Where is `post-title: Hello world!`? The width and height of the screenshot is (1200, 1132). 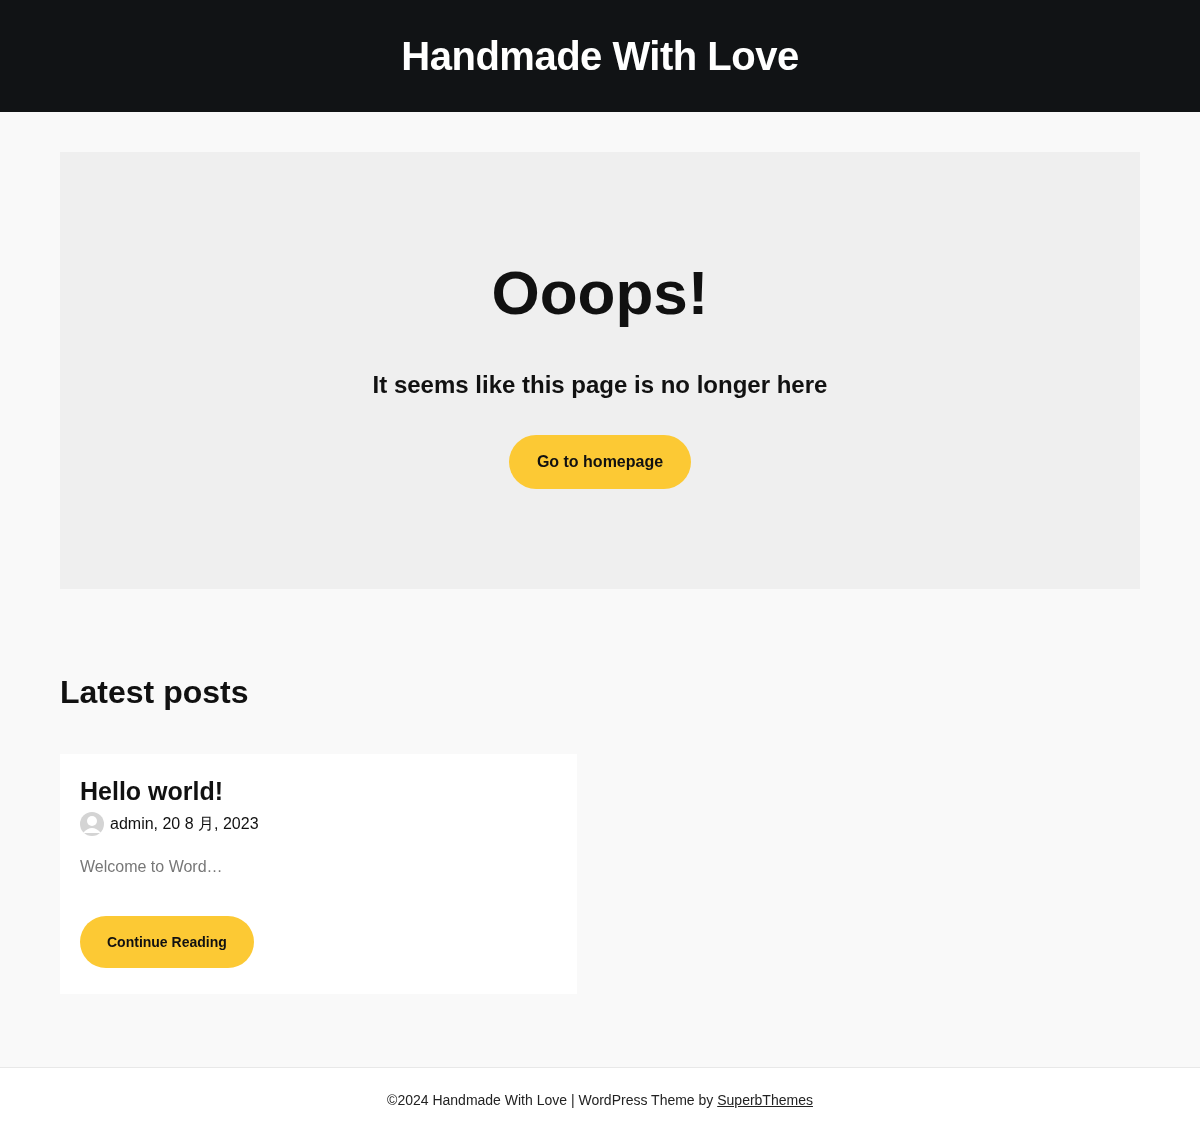 post-title: Hello world! is located at coordinates (318, 791).